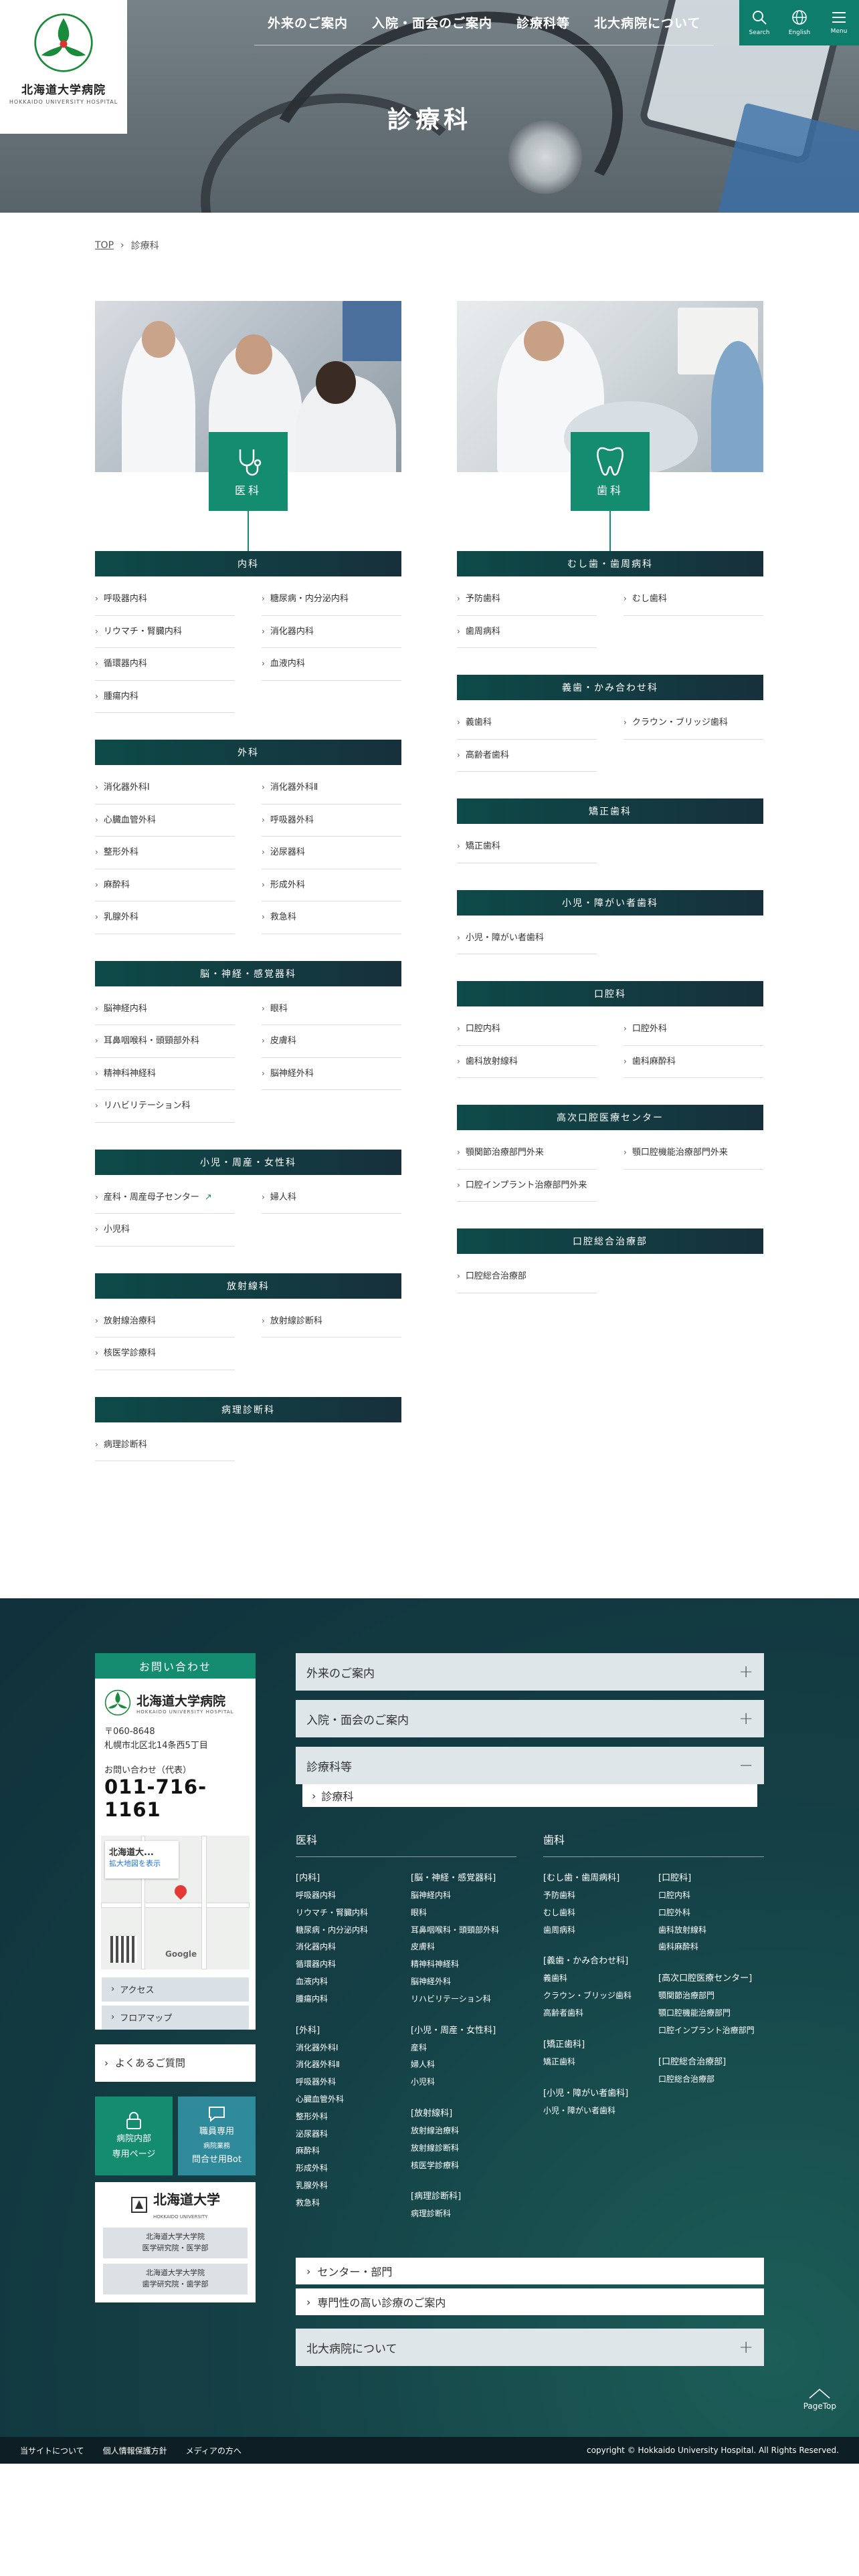 This screenshot has height=2576, width=859. I want to click on mega-link: 糖尿病・内分泌内科, so click(348, 1930).